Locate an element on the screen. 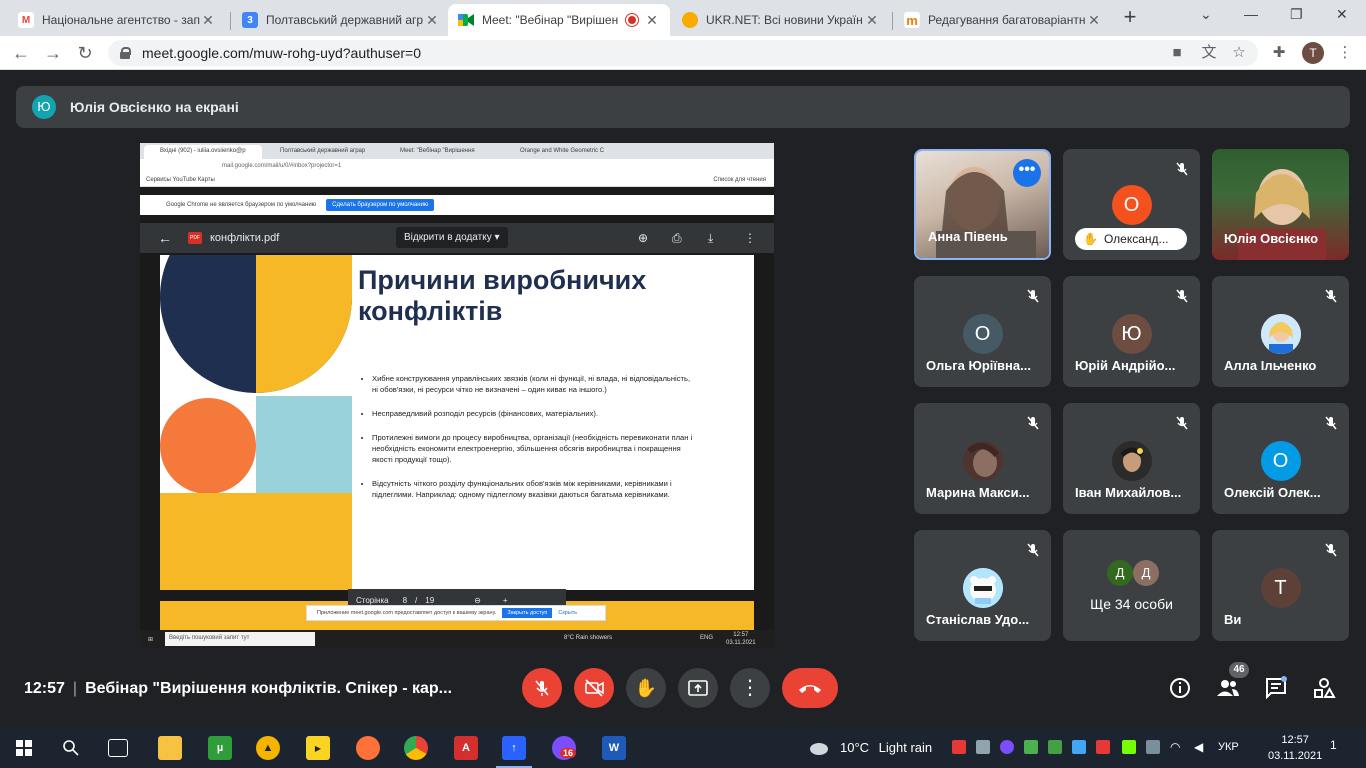 This screenshot has height=768, width=1366. participant-tile-others: Д Д Ще 34 особи is located at coordinates (1131, 585).